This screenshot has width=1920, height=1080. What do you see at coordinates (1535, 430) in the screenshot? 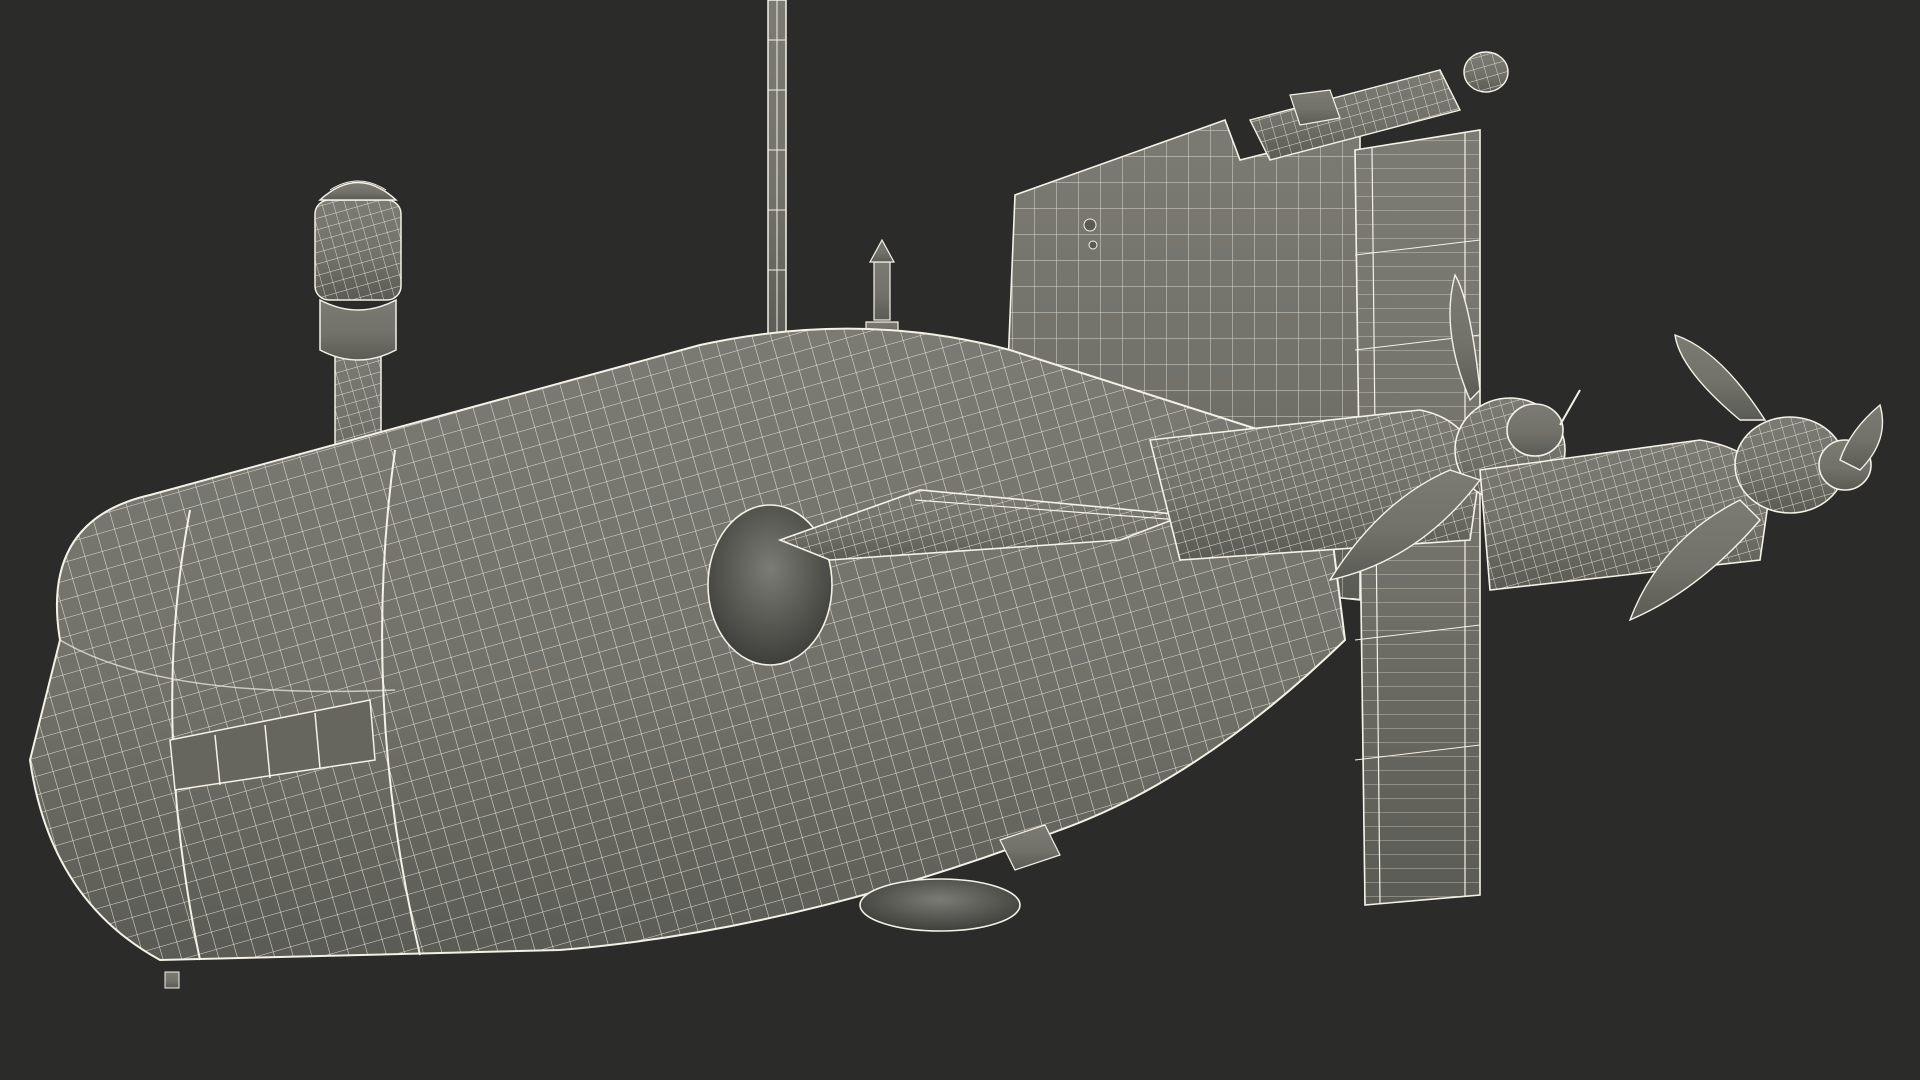
I see `propeller-hub-left` at bounding box center [1535, 430].